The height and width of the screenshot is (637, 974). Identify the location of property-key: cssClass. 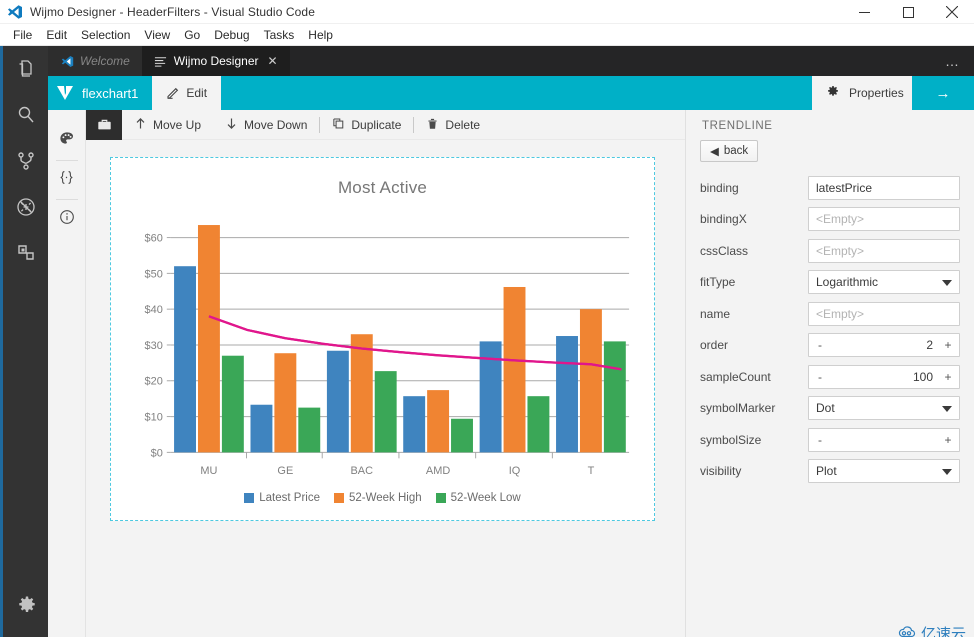
(724, 250).